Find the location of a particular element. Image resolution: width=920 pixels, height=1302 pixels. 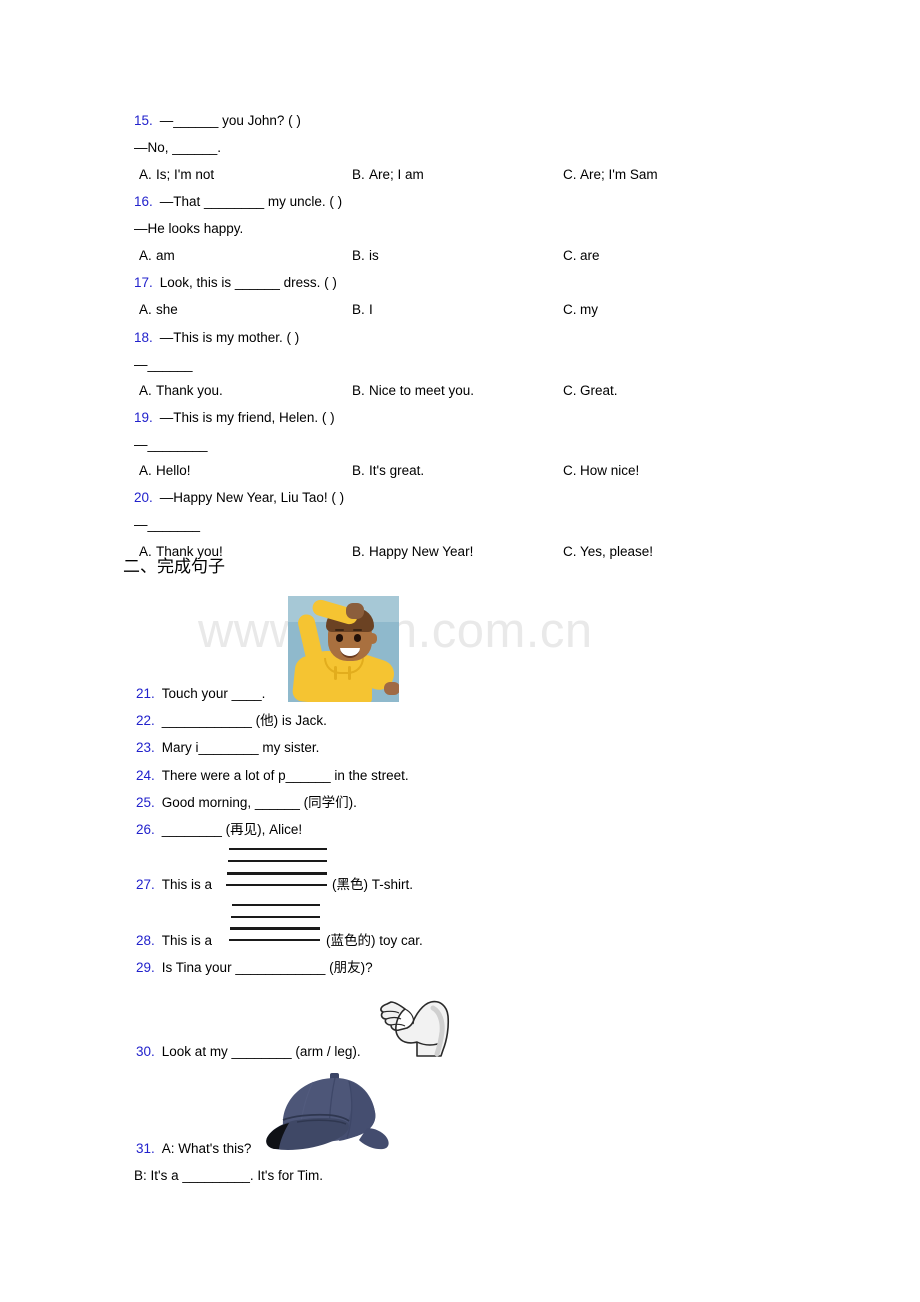

question-25: 25. Good morning, ______ (同学们). is located at coordinates (246, 803).